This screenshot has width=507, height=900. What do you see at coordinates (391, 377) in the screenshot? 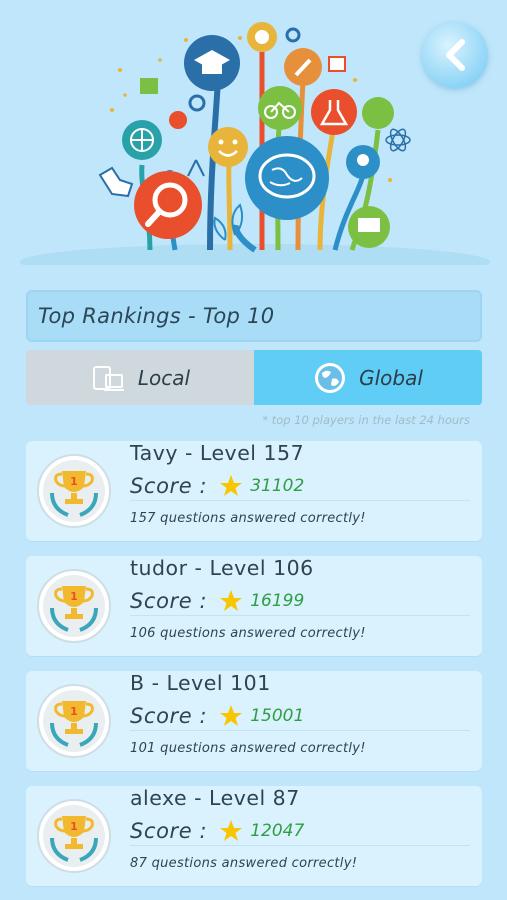
I see `tab-global-label: Global` at bounding box center [391, 377].